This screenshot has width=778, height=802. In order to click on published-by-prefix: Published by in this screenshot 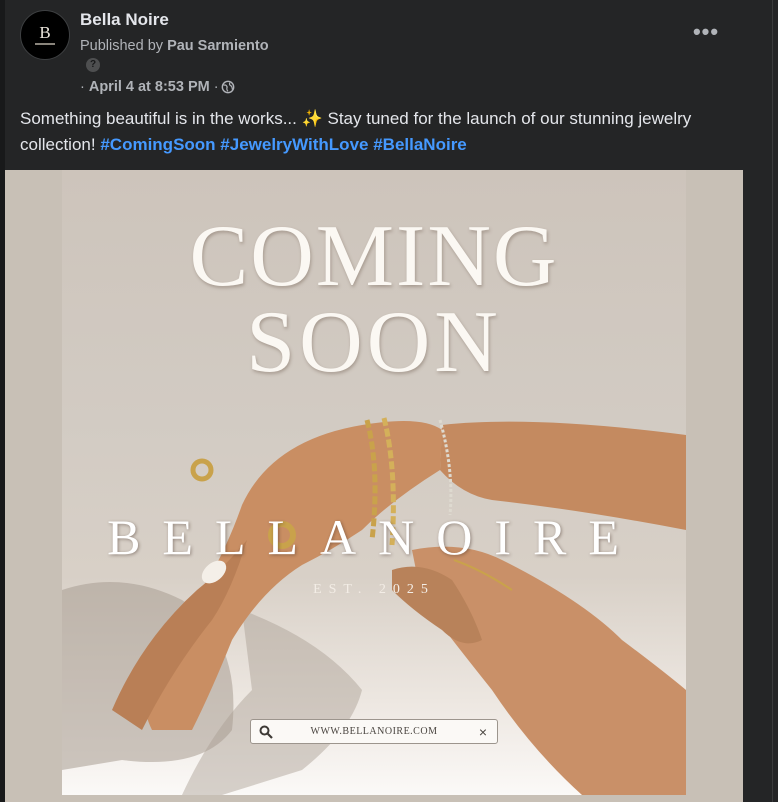, I will do `click(122, 46)`.